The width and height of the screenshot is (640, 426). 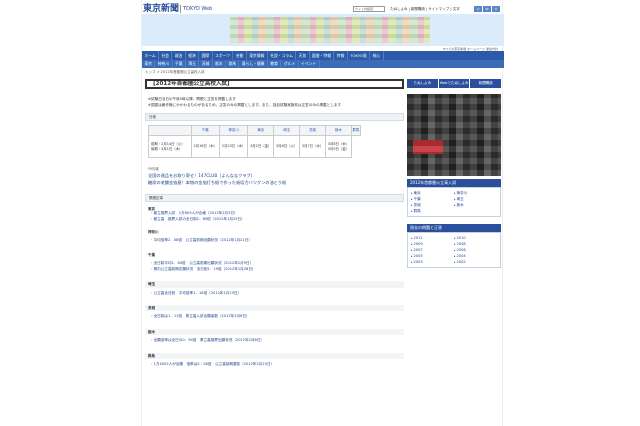 I want to click on subnav-item: 千葉, so click(x=179, y=64).